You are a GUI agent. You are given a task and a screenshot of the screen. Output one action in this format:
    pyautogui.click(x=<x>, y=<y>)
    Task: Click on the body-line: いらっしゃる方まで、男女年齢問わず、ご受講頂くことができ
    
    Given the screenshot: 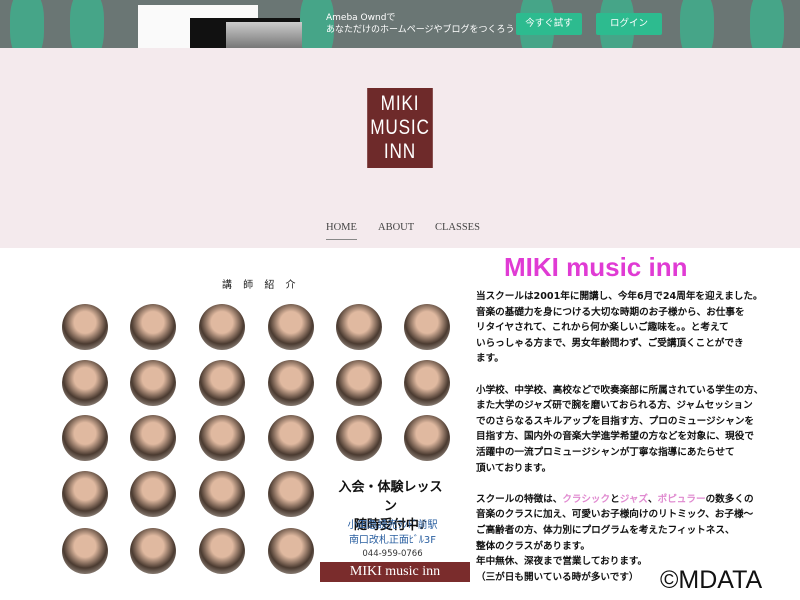 What is the action you would take?
    pyautogui.click(x=610, y=343)
    